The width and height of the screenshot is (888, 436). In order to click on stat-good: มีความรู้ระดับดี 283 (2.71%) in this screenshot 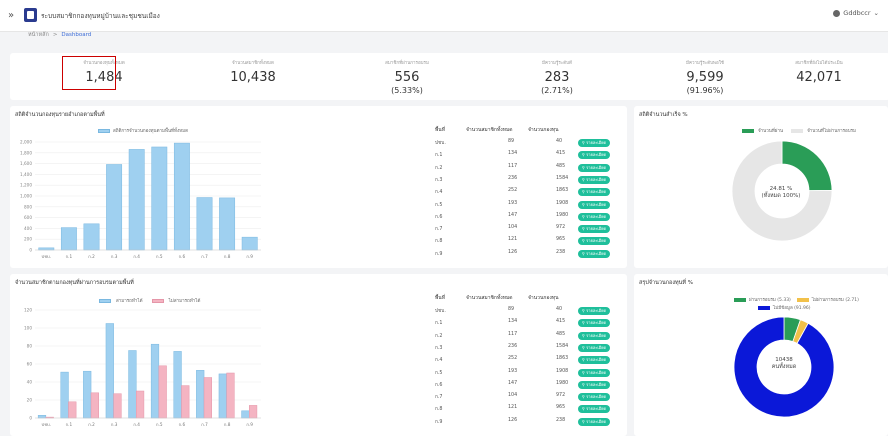, I will do `click(557, 74)`.